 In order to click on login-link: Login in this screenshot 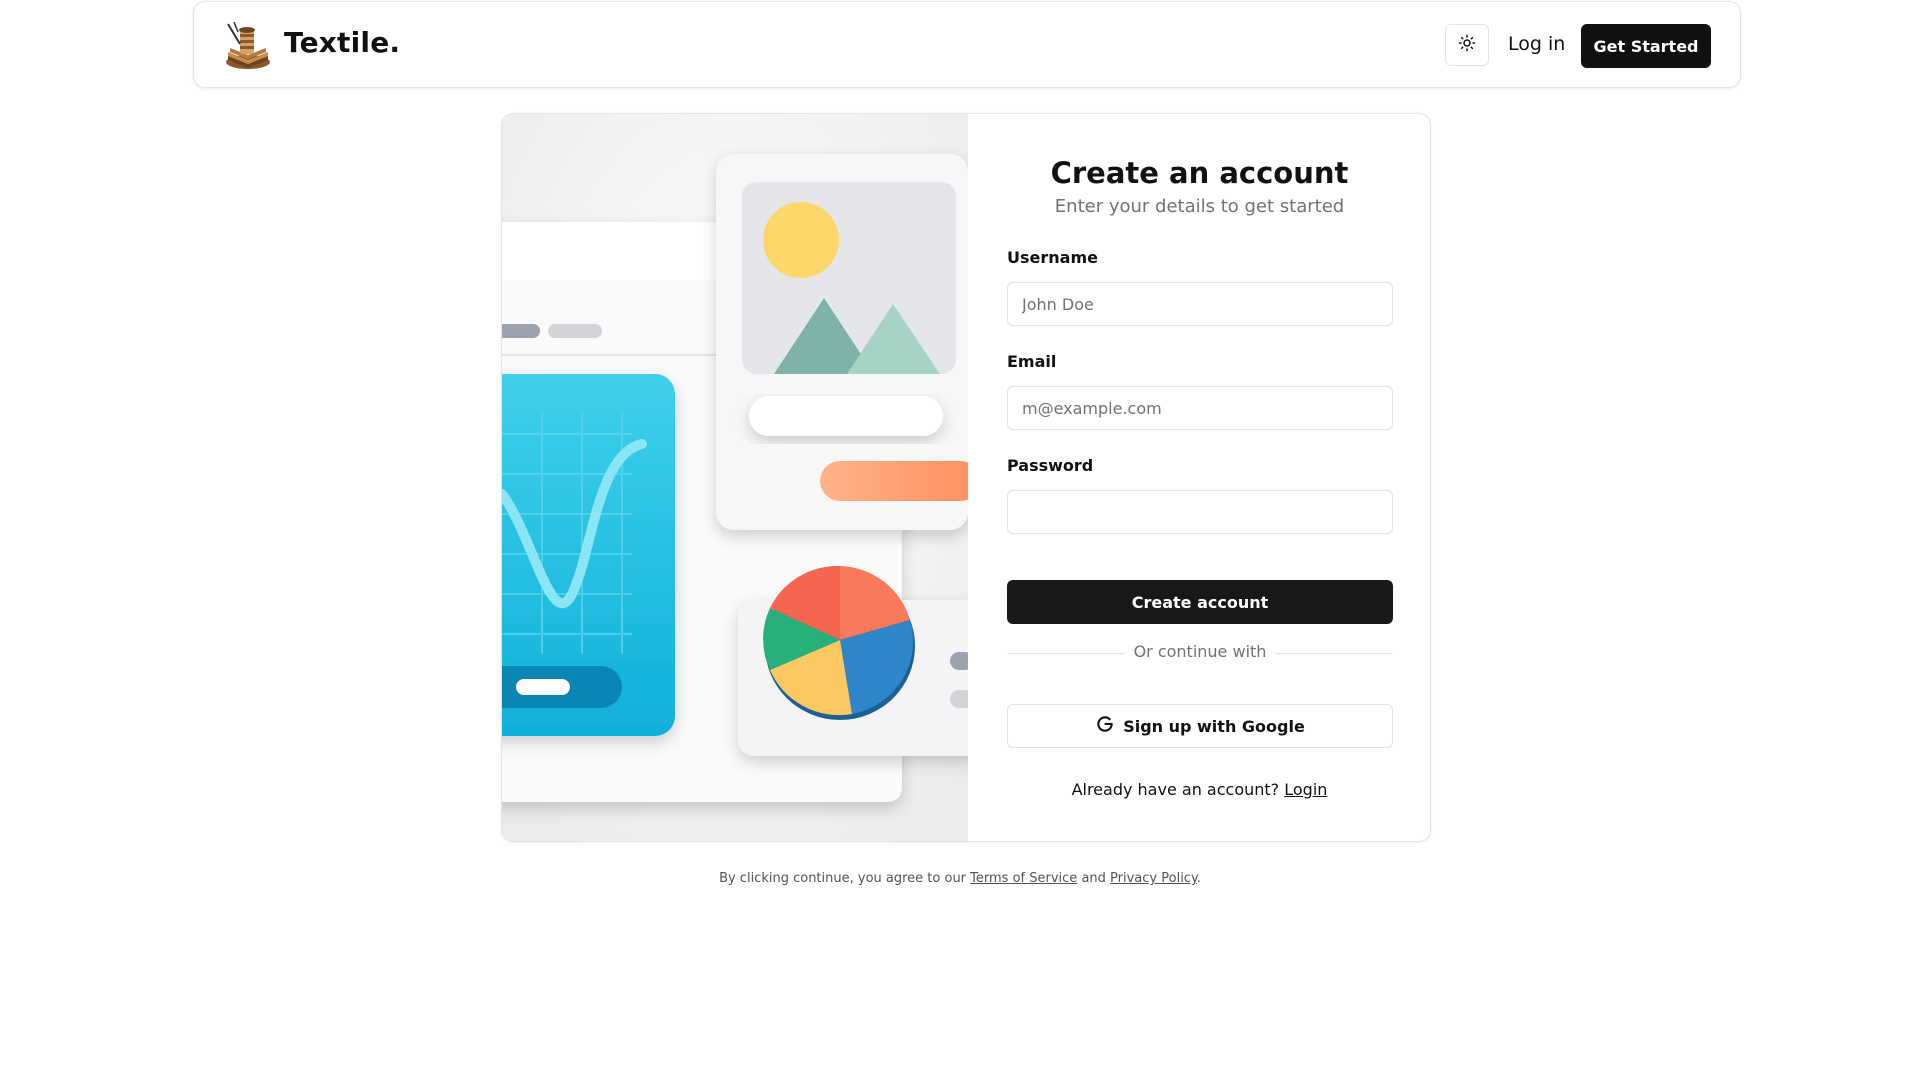, I will do `click(1305, 789)`.